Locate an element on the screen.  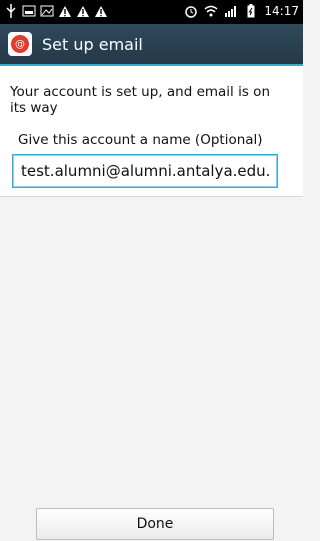
account-name-input is located at coordinates (145, 171).